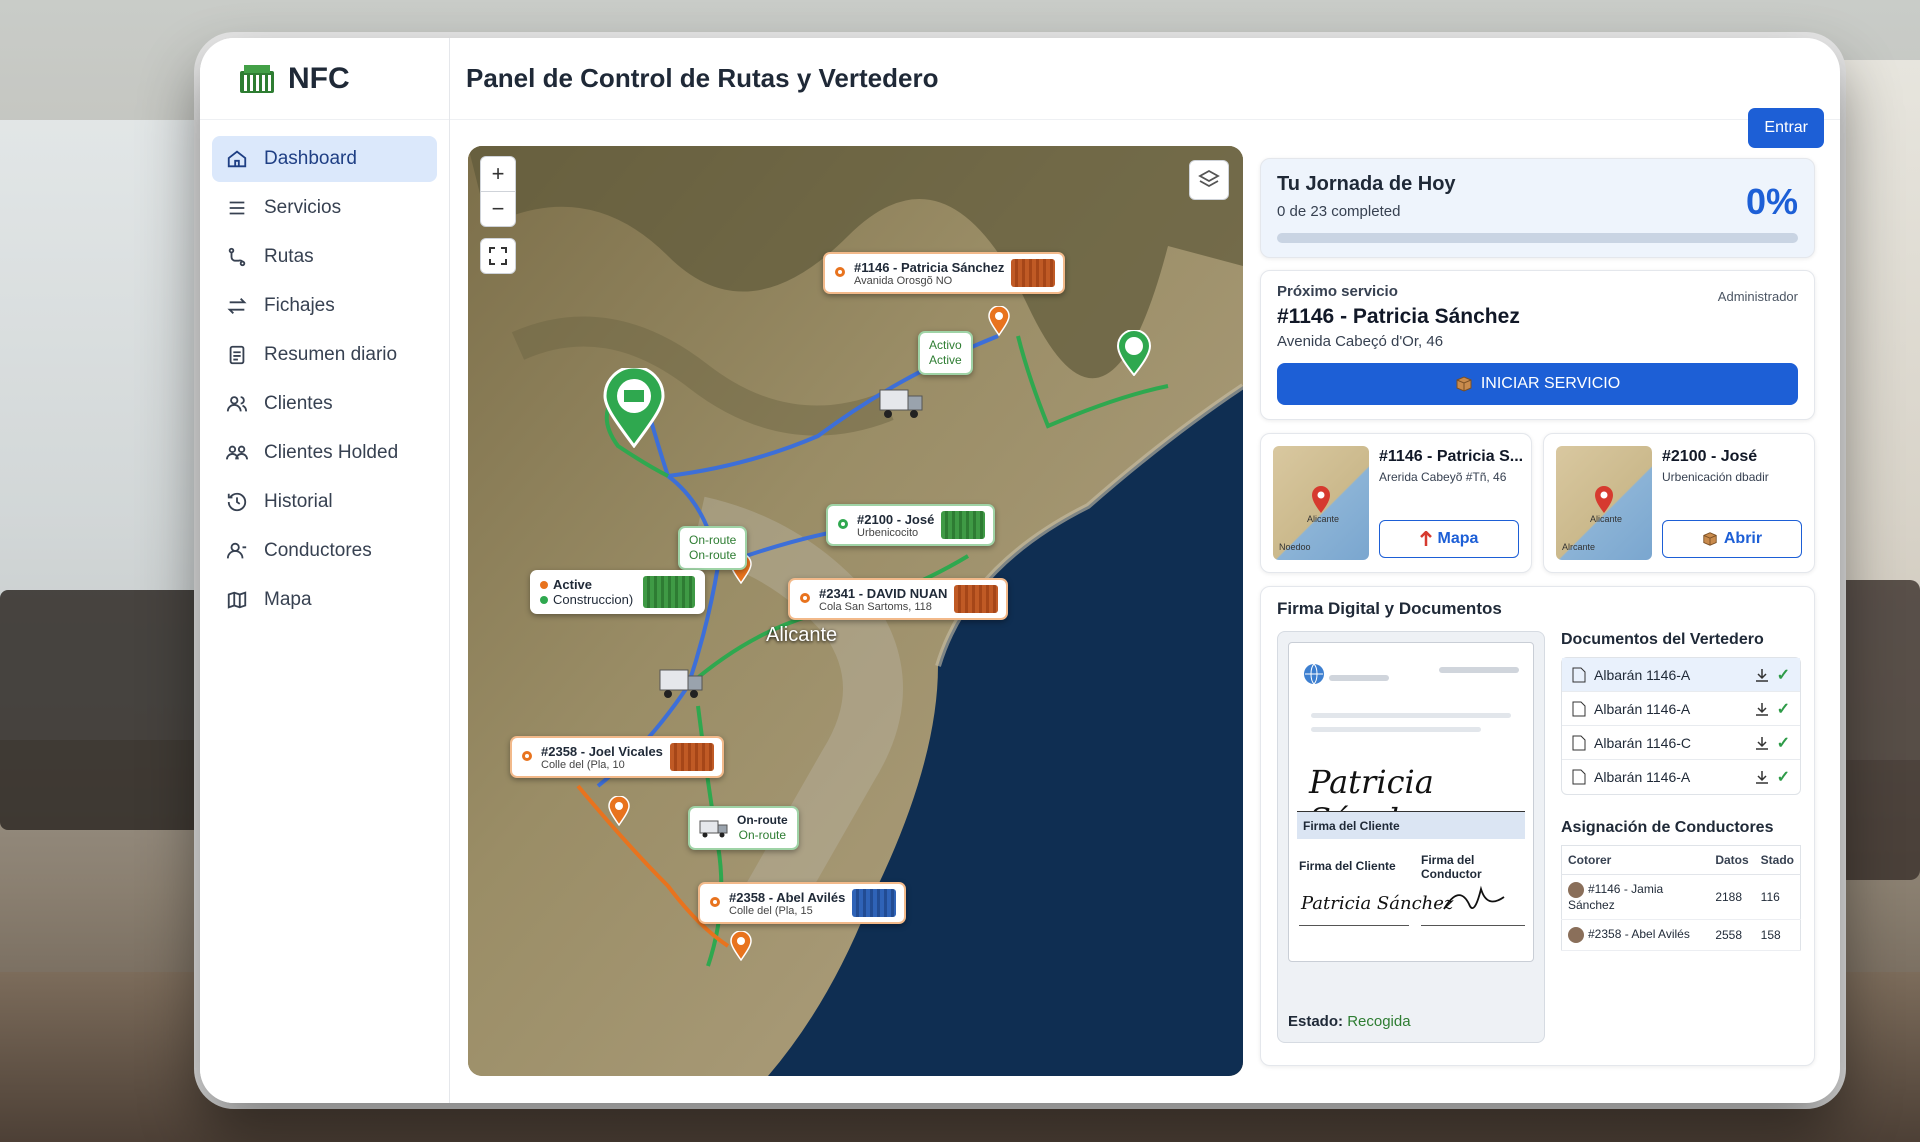 This screenshot has height=1142, width=1920. What do you see at coordinates (1537, 208) in the screenshot?
I see `jornada-card: Tu Jornada de Hoy 0 de 23 completed 0%` at bounding box center [1537, 208].